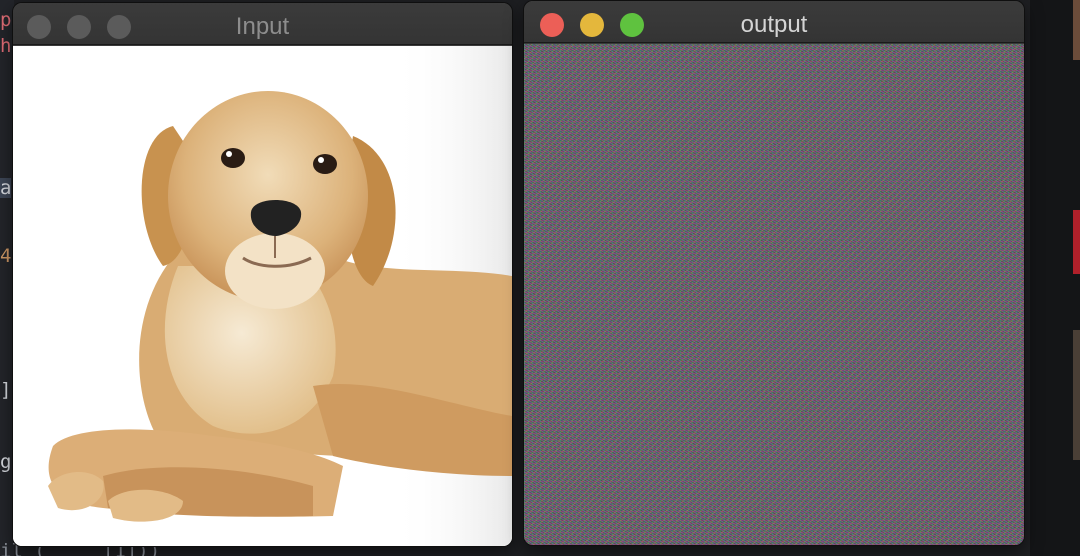 The width and height of the screenshot is (1080, 556). What do you see at coordinates (6, 256) in the screenshot?
I see `editor-code-fragment: 4` at bounding box center [6, 256].